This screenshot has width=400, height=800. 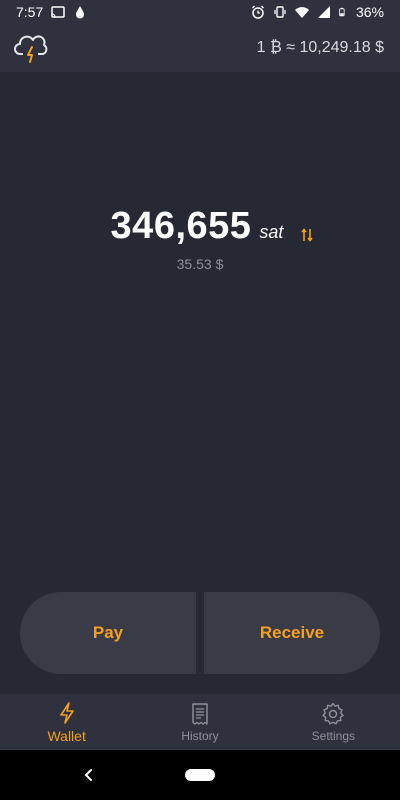 I want to click on back-chevron-icon, so click(x=89, y=775).